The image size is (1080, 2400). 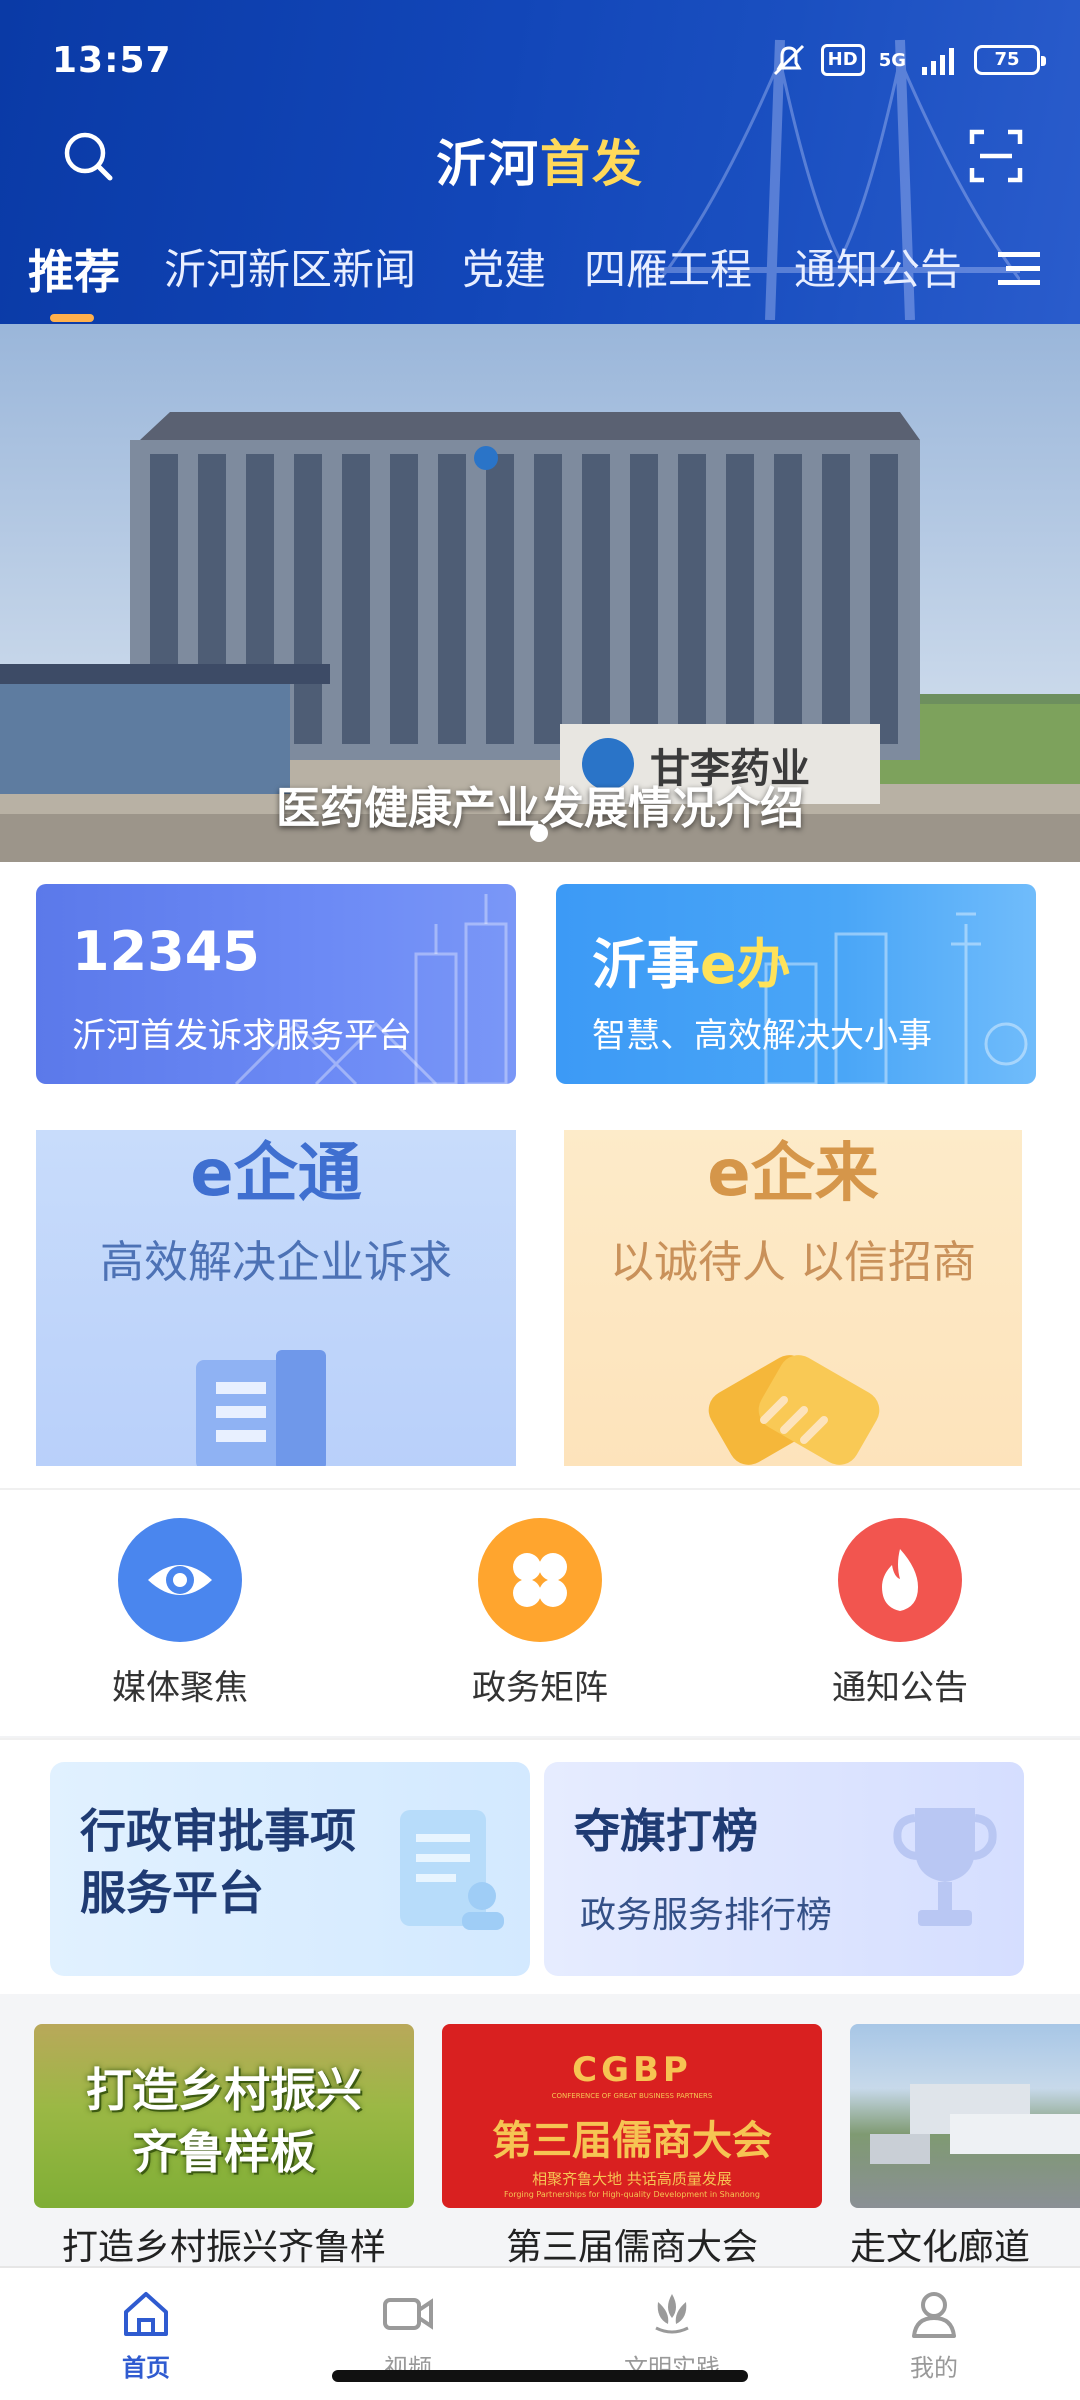 What do you see at coordinates (908, 60) in the screenshot?
I see `status-icons: HD 5G 75` at bounding box center [908, 60].